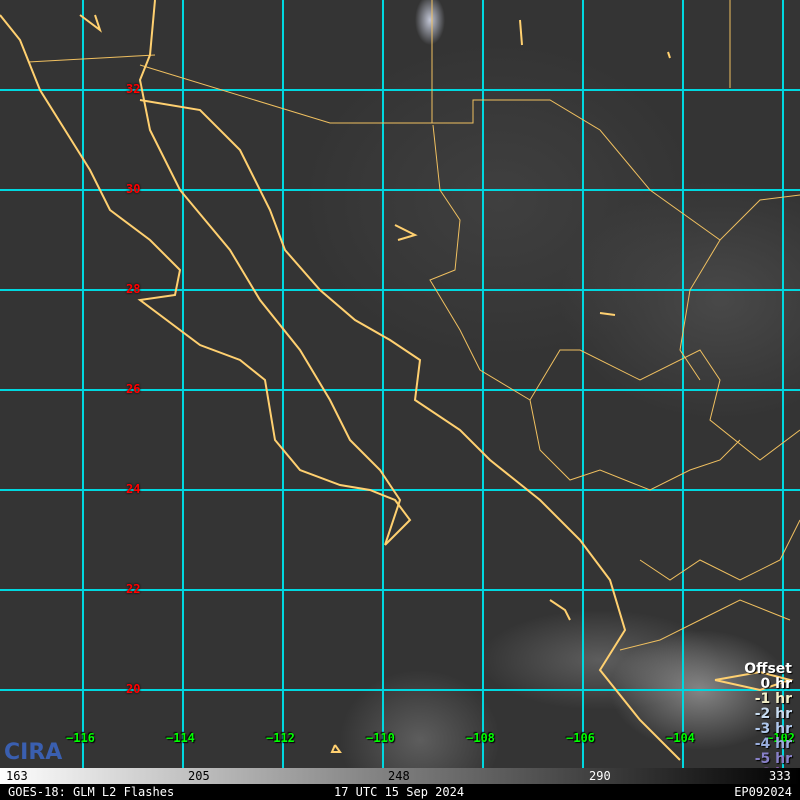 This screenshot has width=800, height=800. Describe the element at coordinates (380, 738) in the screenshot. I see `lon-label: −110` at that location.